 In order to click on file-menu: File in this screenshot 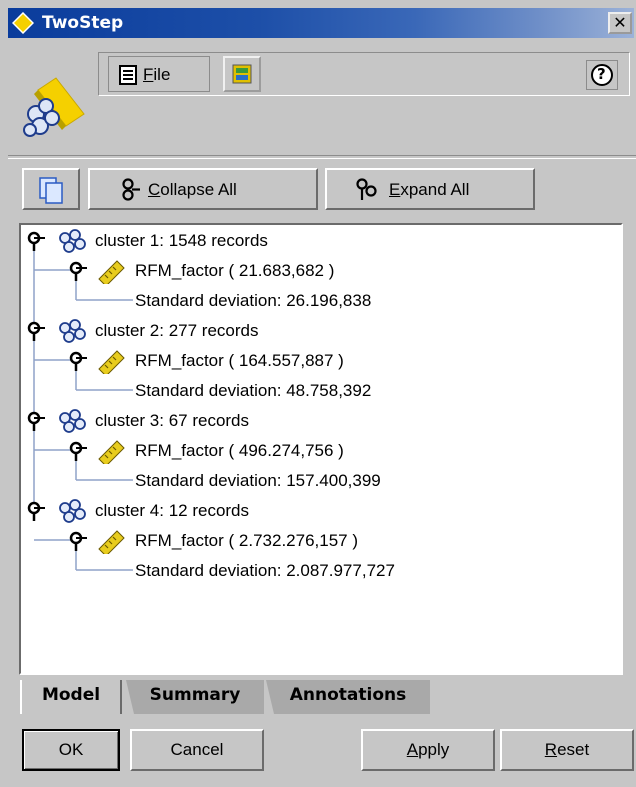, I will do `click(159, 74)`.